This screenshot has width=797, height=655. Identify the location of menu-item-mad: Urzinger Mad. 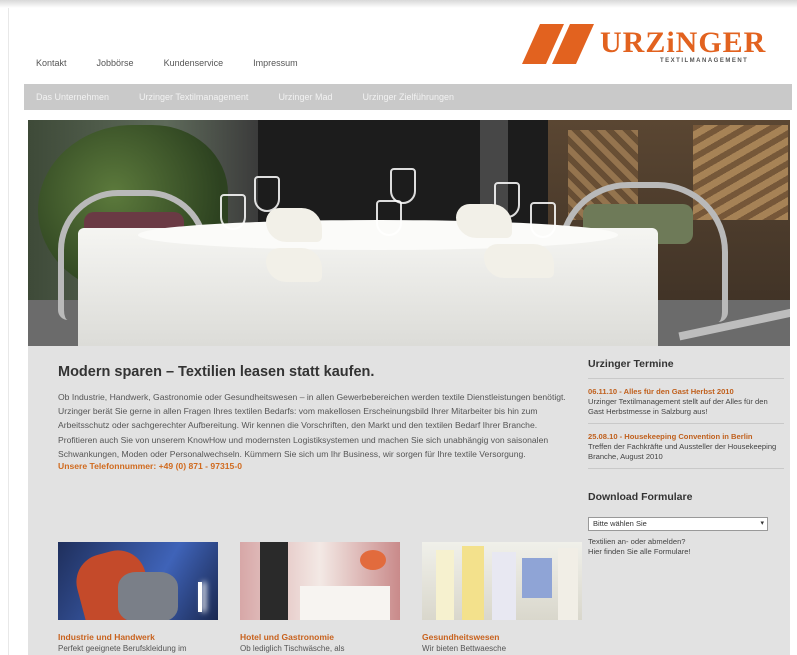
(305, 97).